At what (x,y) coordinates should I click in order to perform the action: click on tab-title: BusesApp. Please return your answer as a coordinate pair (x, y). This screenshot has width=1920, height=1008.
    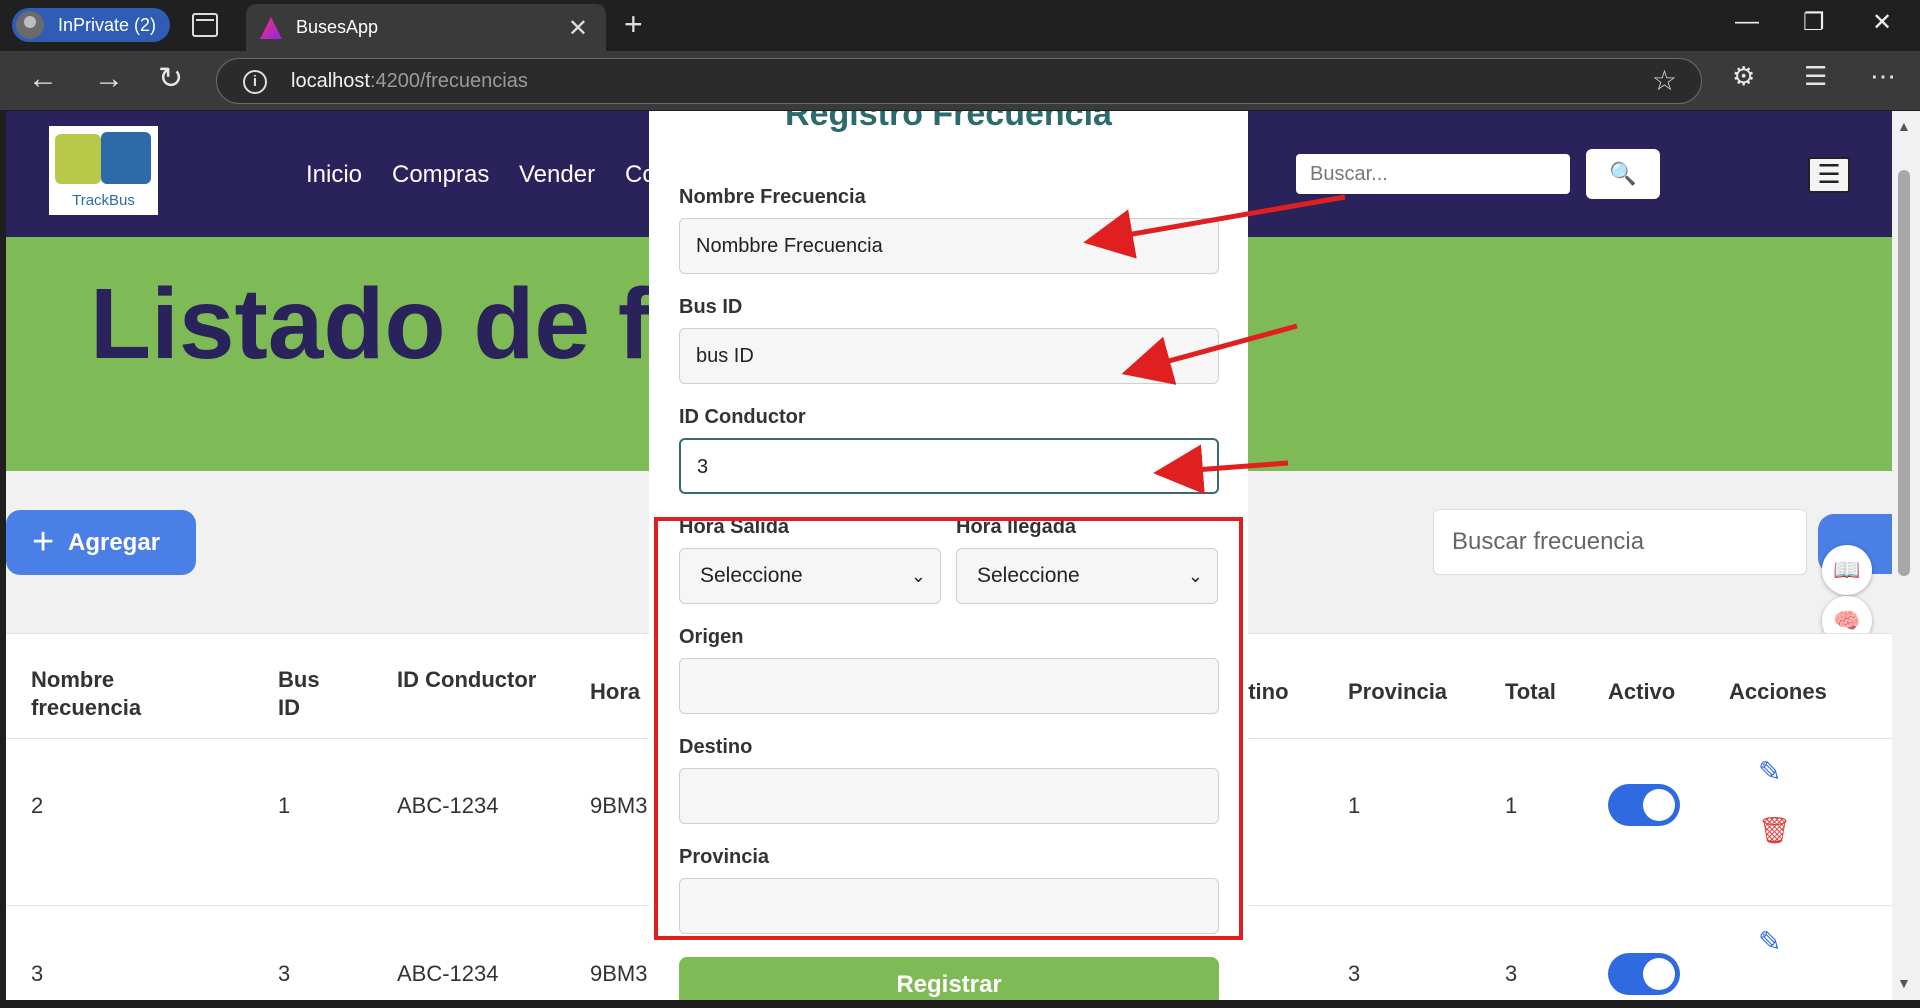
    Looking at the image, I should click on (337, 27).